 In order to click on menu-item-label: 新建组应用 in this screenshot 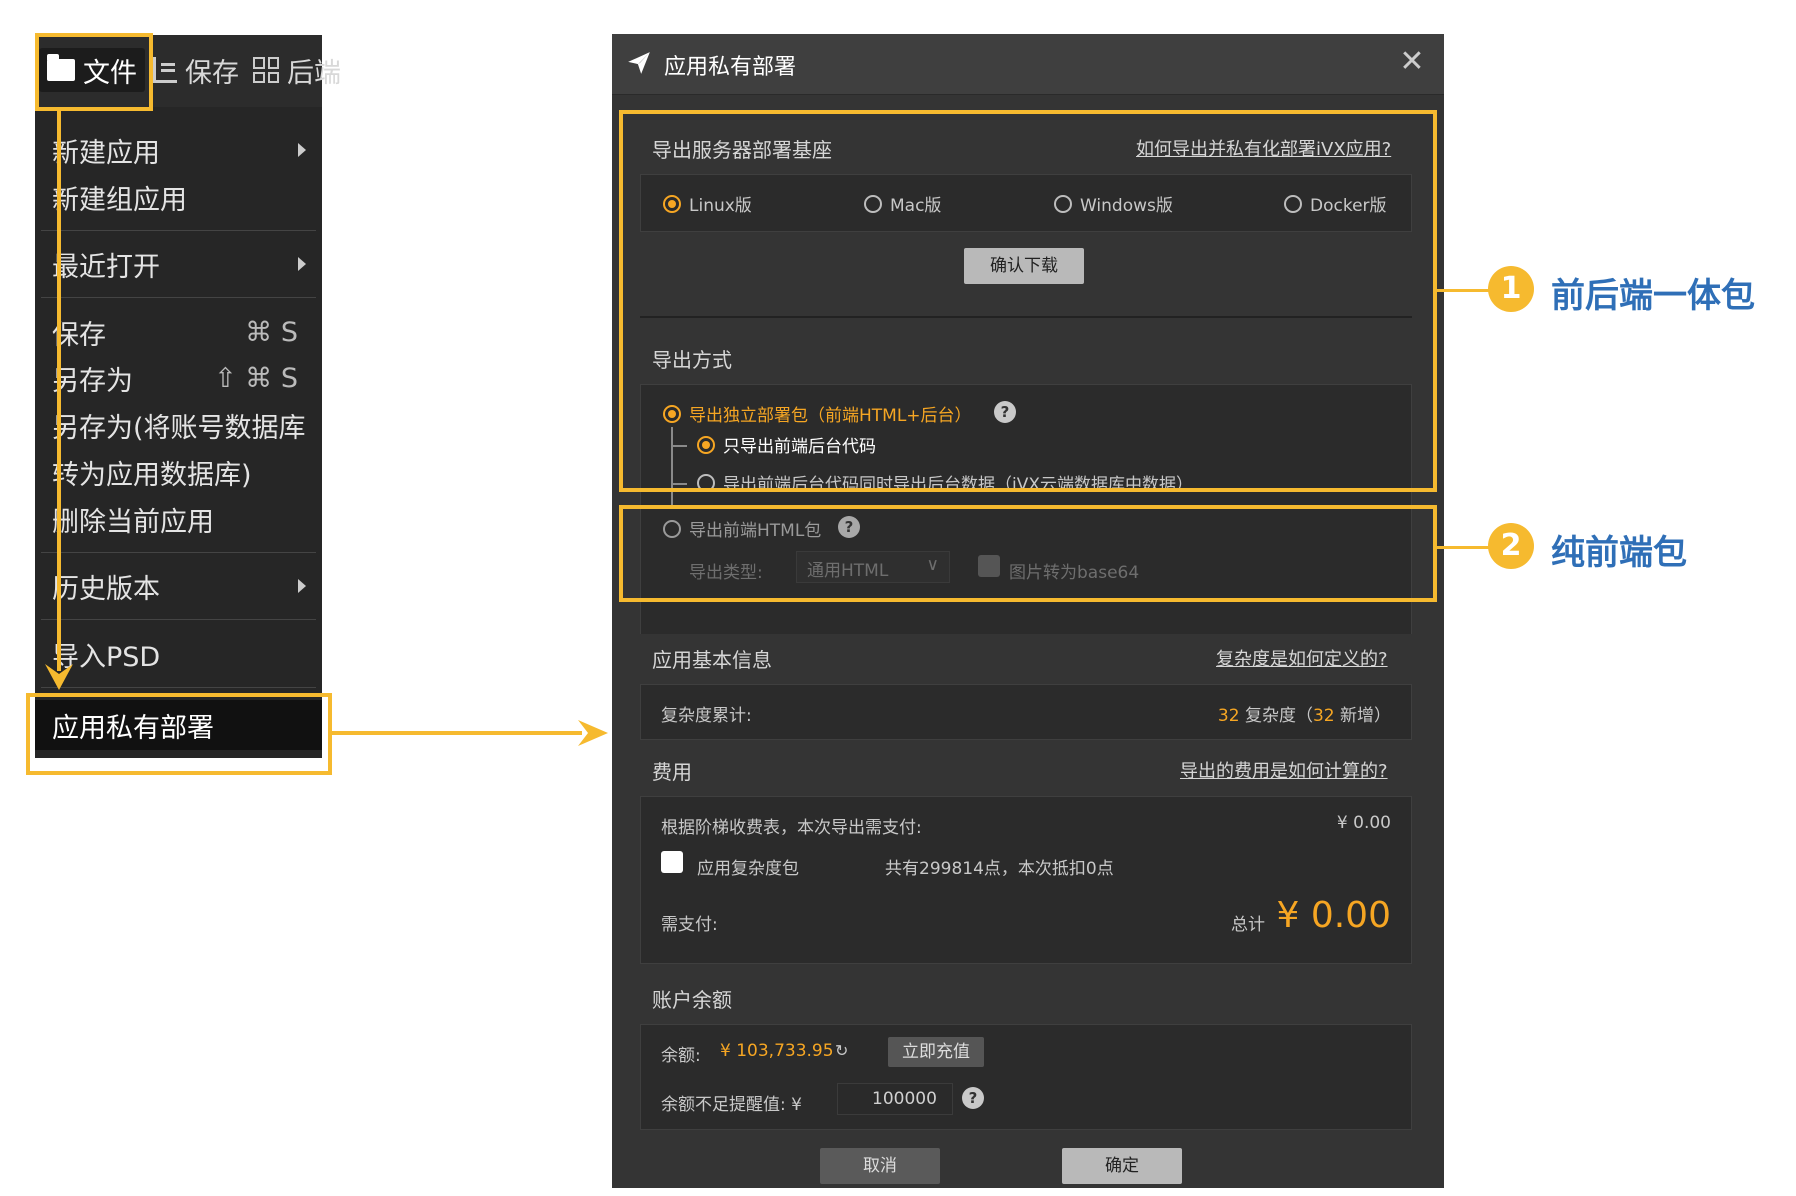, I will do `click(119, 200)`.